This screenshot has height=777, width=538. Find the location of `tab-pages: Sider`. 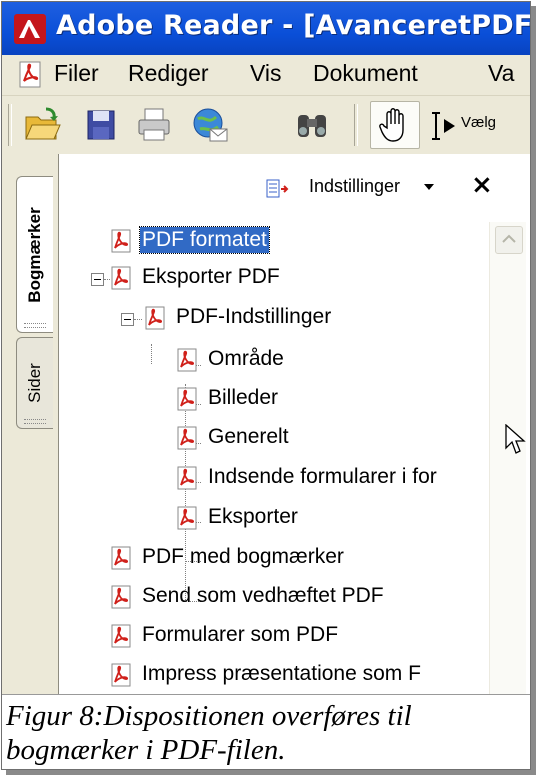

tab-pages: Sider is located at coordinates (34, 383).